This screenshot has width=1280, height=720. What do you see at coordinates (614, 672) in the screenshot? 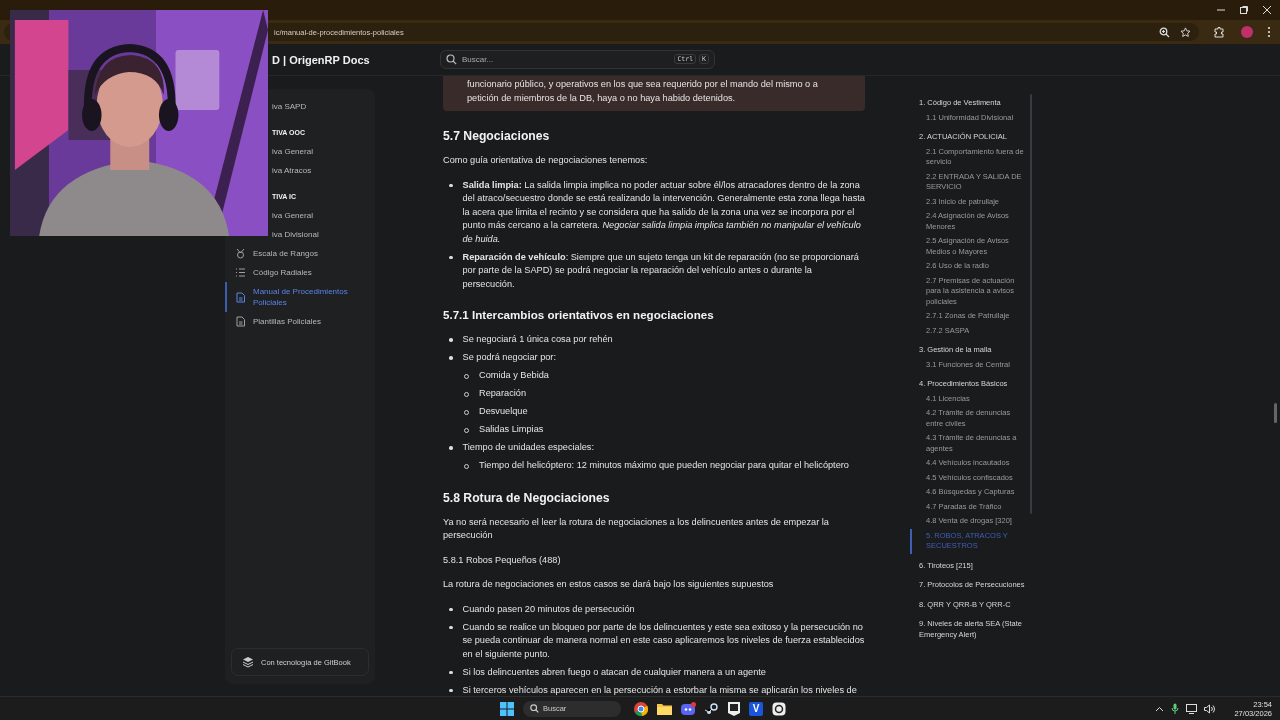
I see `list-item: Si los delincuentes abren fuego o atacan de cualquier manera a un agente` at bounding box center [614, 672].